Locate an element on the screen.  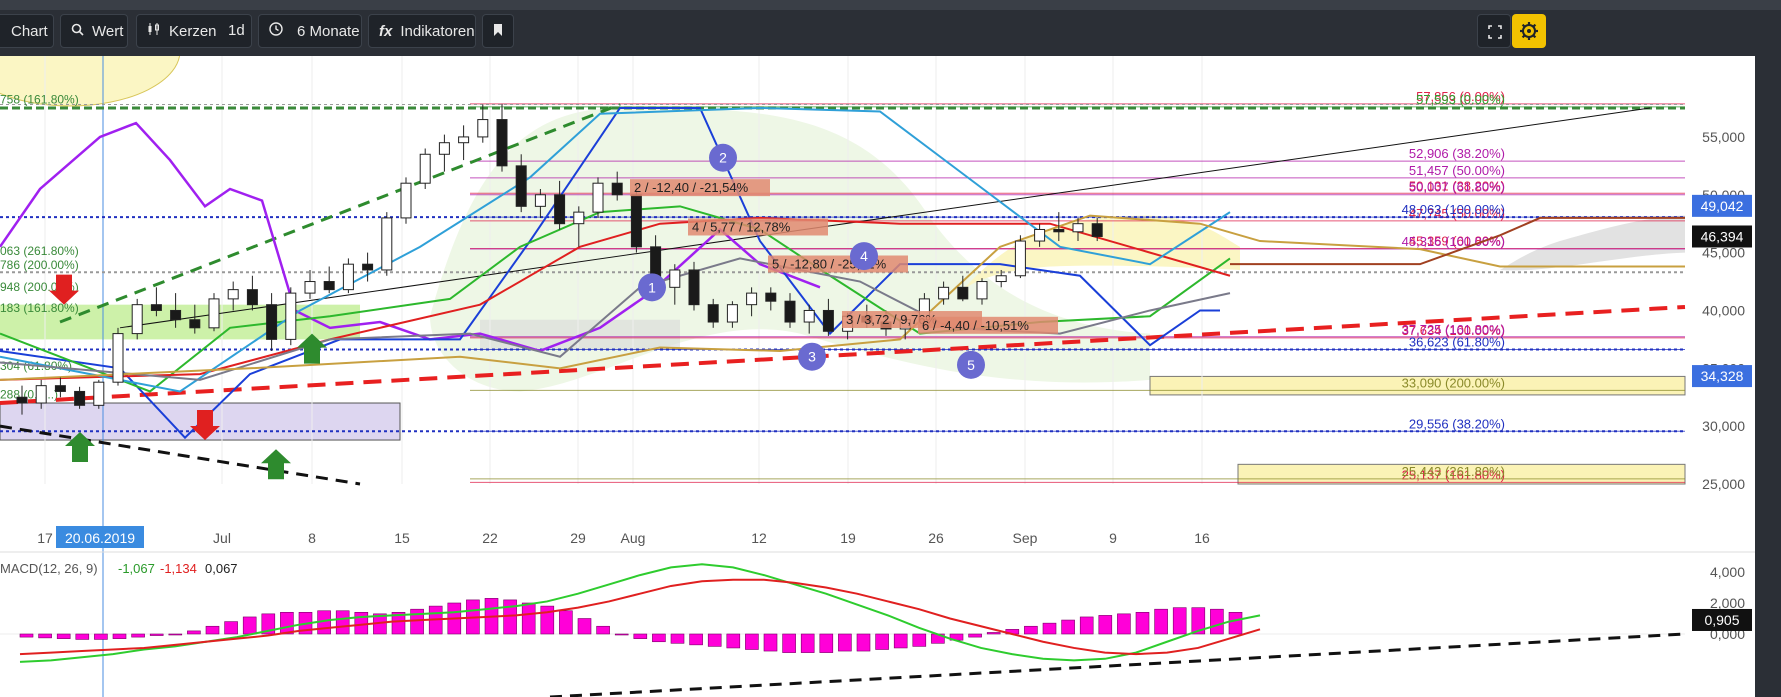
settings-button is located at coordinates (1529, 31).